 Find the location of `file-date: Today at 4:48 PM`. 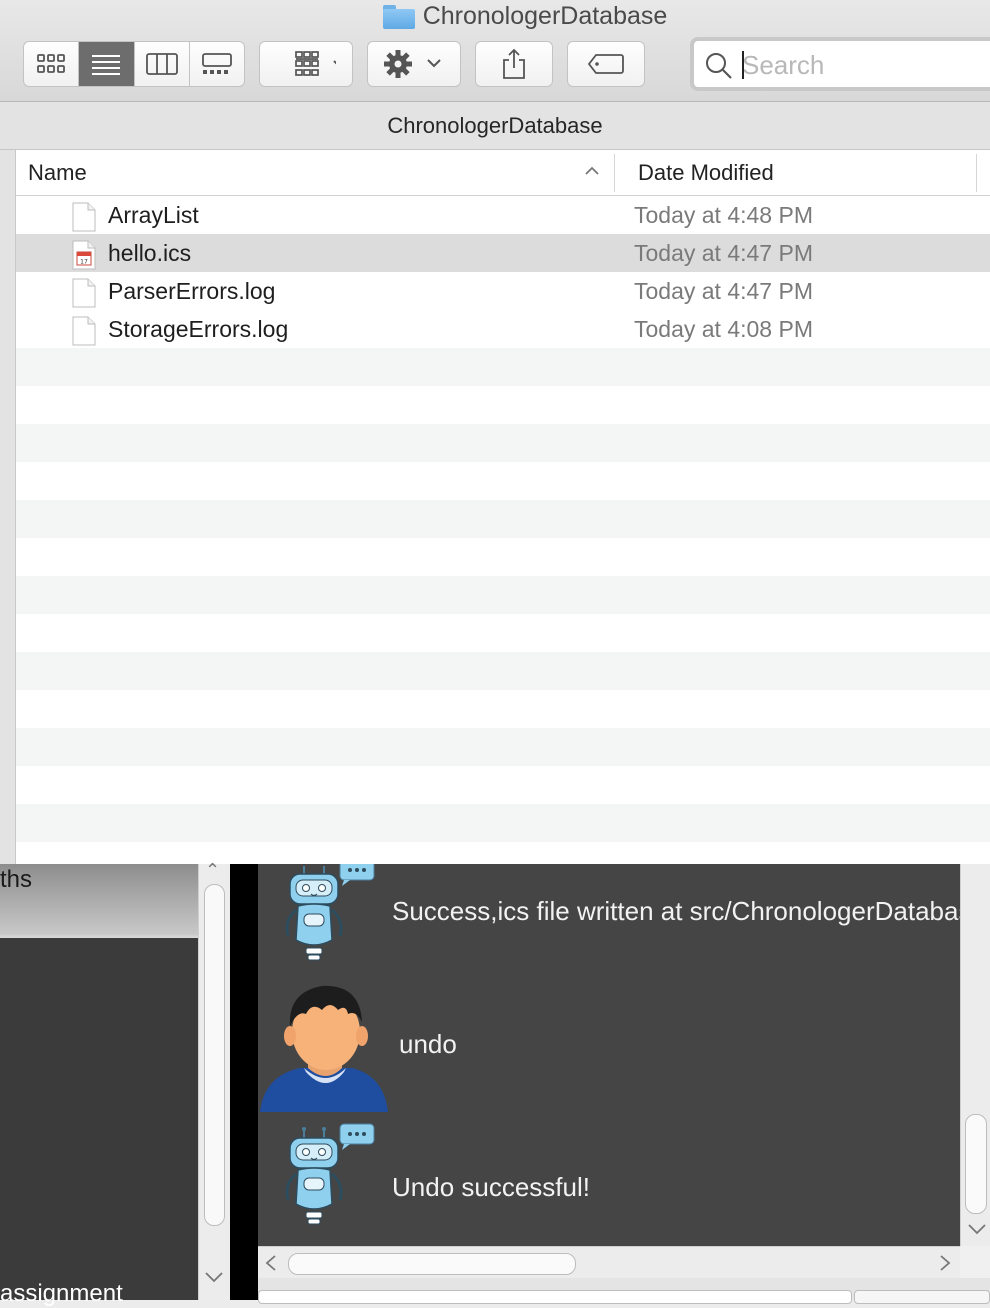

file-date: Today at 4:48 PM is located at coordinates (723, 215).